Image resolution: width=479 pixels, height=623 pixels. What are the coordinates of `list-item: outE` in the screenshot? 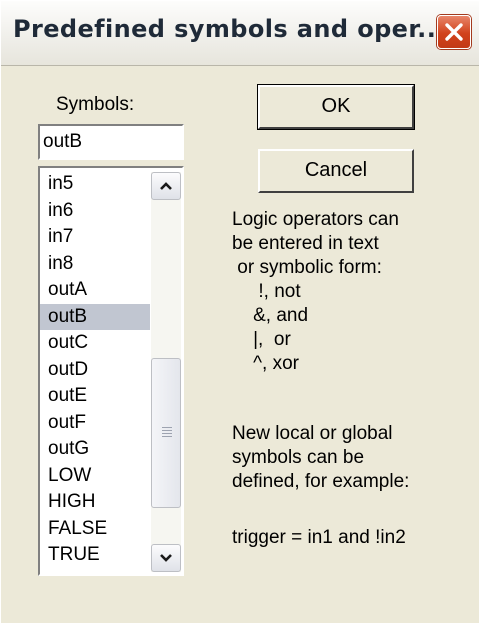 It's located at (95, 396).